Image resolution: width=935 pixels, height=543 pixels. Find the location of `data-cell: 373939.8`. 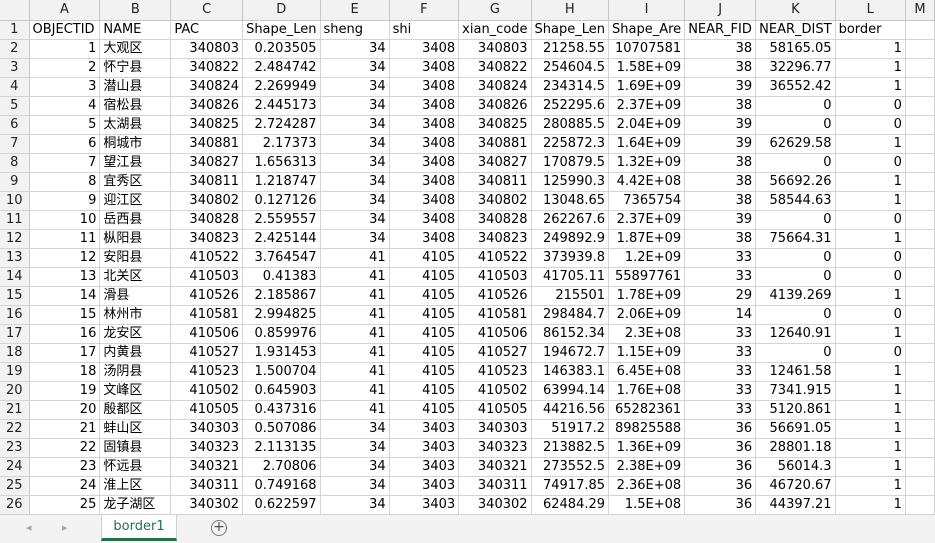

data-cell: 373939.8 is located at coordinates (570, 258).